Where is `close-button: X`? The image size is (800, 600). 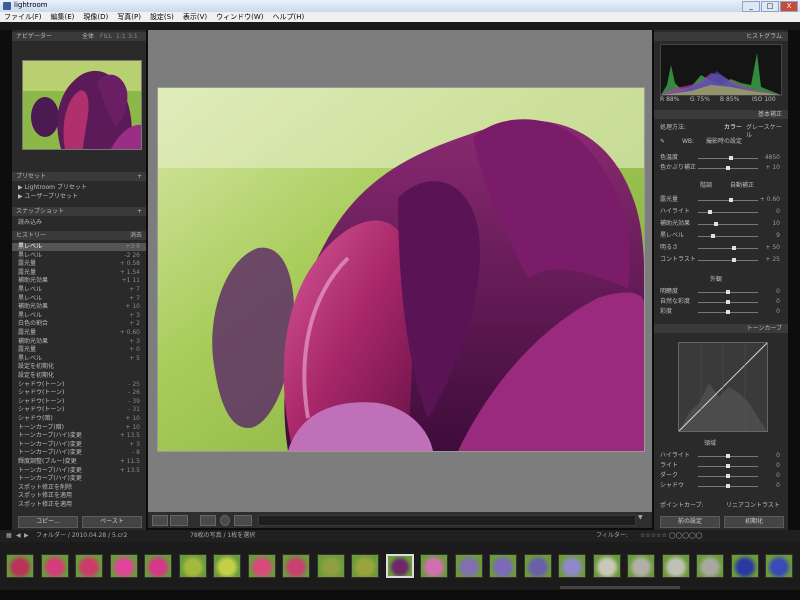
close-button: X is located at coordinates (789, 6).